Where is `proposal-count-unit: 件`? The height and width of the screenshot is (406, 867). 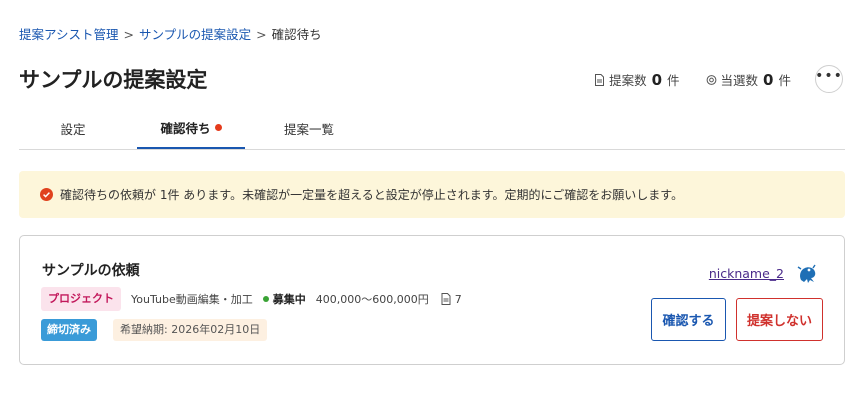 proposal-count-unit: 件 is located at coordinates (673, 80).